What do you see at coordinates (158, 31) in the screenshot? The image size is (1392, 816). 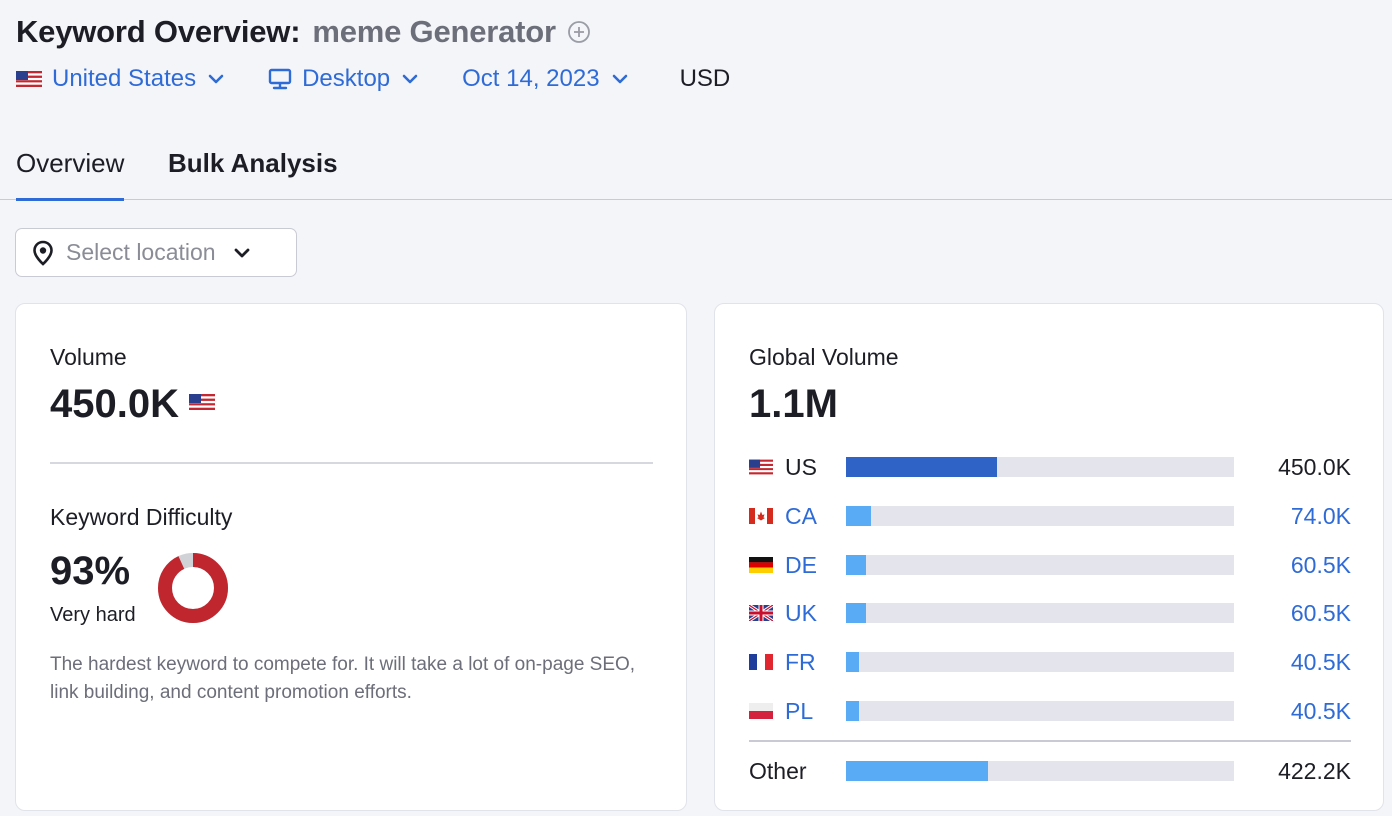 I see `page-title: Keyword Overview:` at bounding box center [158, 31].